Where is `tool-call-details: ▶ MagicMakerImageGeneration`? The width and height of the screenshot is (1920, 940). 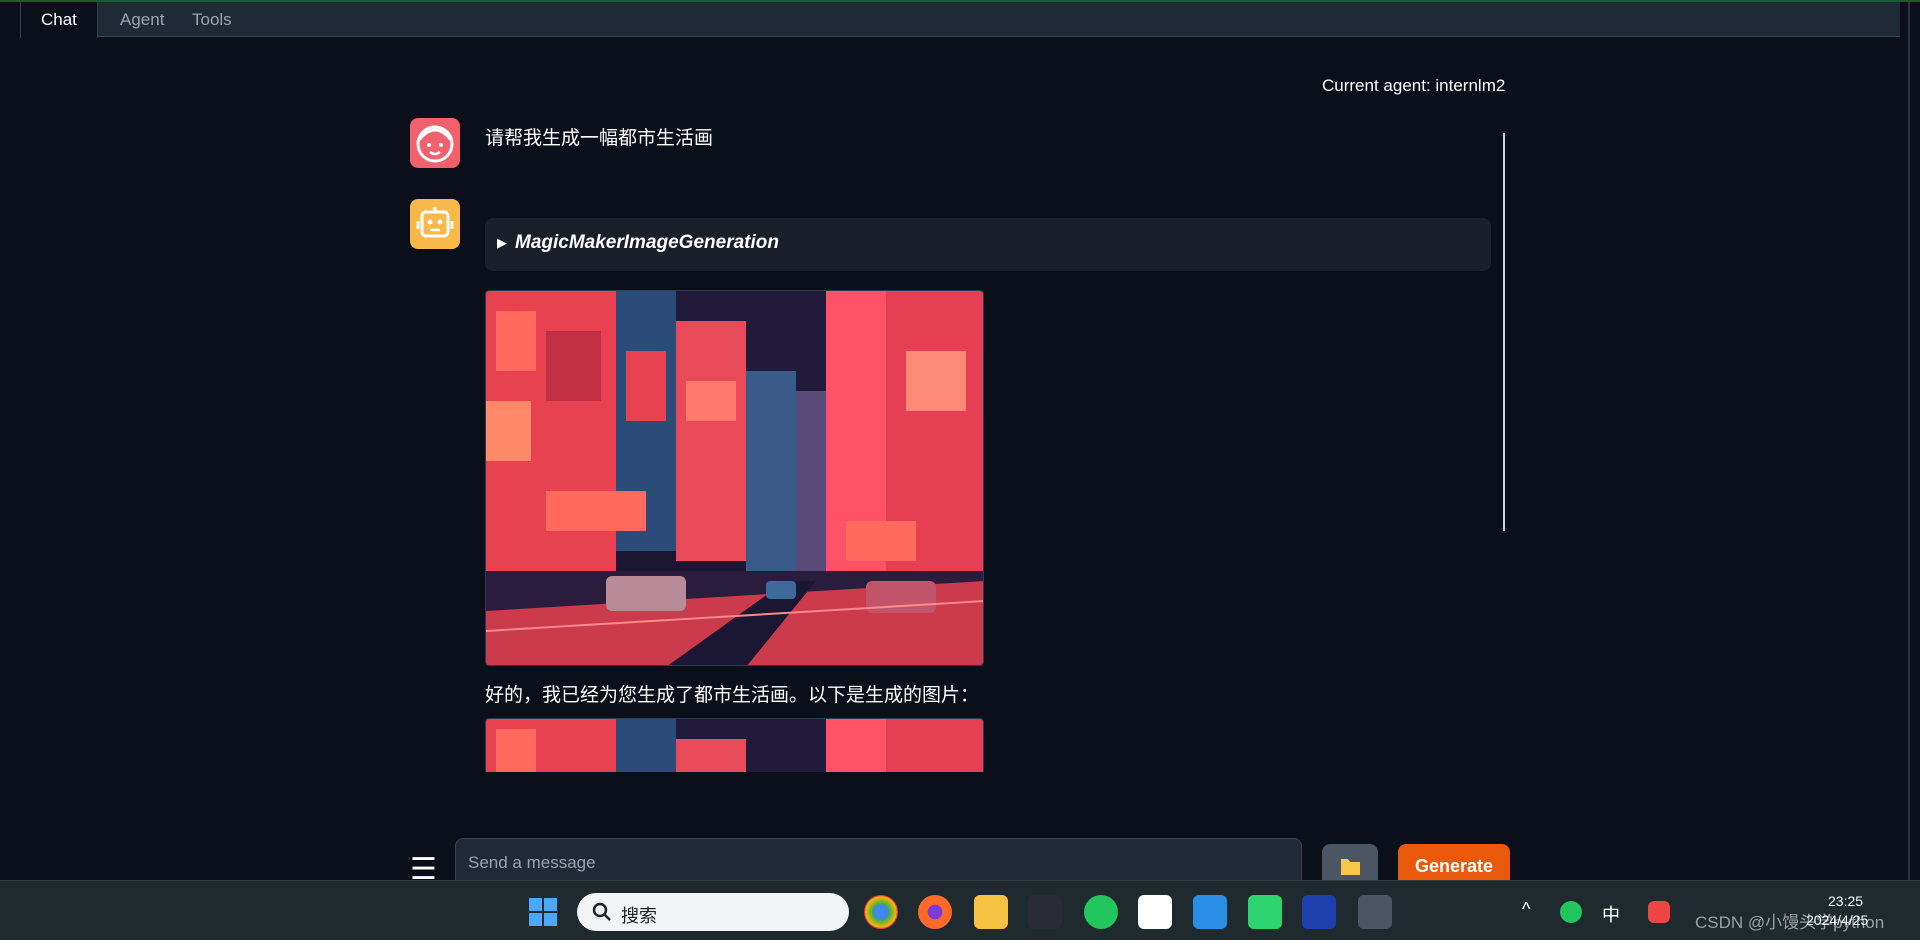 tool-call-details: ▶ MagicMakerImageGeneration is located at coordinates (988, 244).